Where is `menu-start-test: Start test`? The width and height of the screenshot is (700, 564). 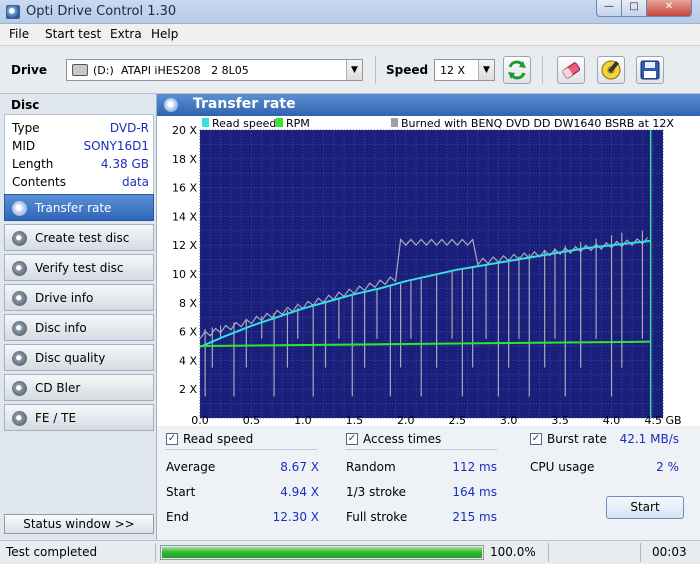 menu-start-test: Start test is located at coordinates (73, 34).